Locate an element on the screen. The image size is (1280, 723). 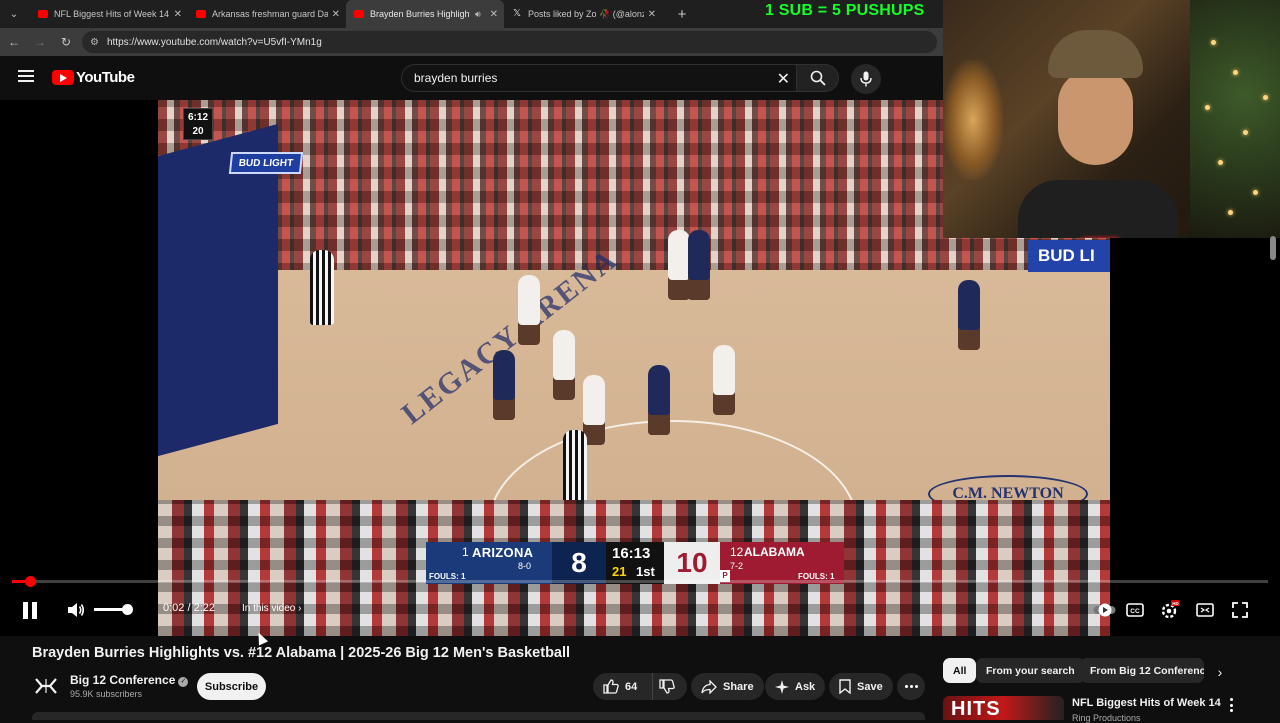
tab-title: NFL Biggest Hits of Week 14 - Y is located at coordinates (112, 14).